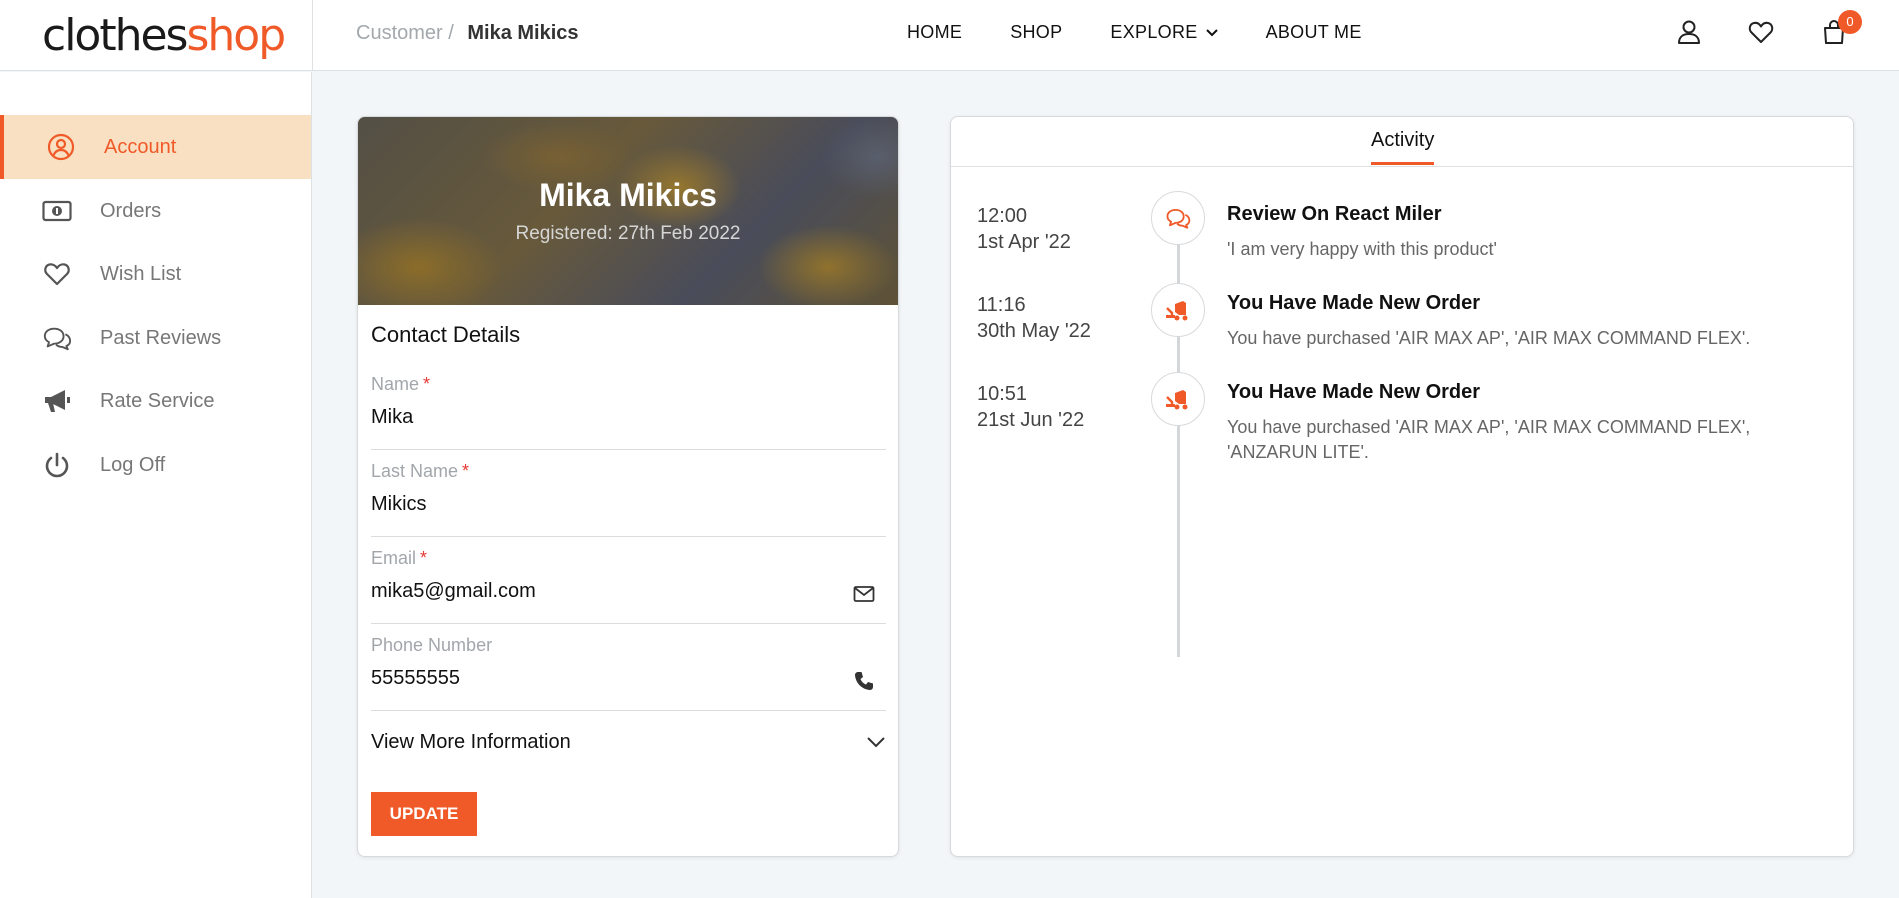  I want to click on sidebar-item-label: Rate Service, so click(157, 400).